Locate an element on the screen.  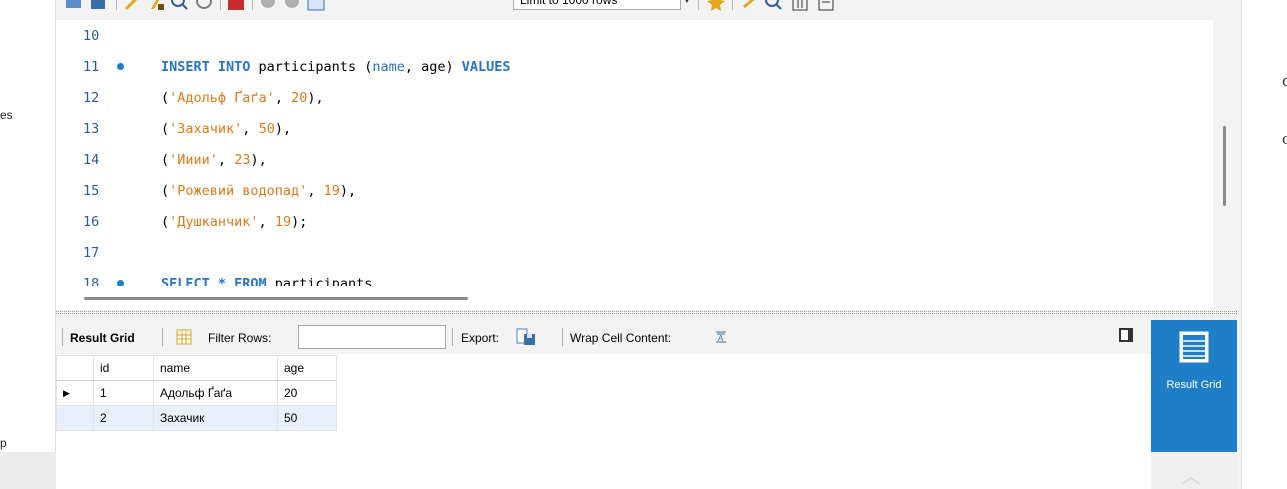
statement-marker-icon is located at coordinates (120, 66).